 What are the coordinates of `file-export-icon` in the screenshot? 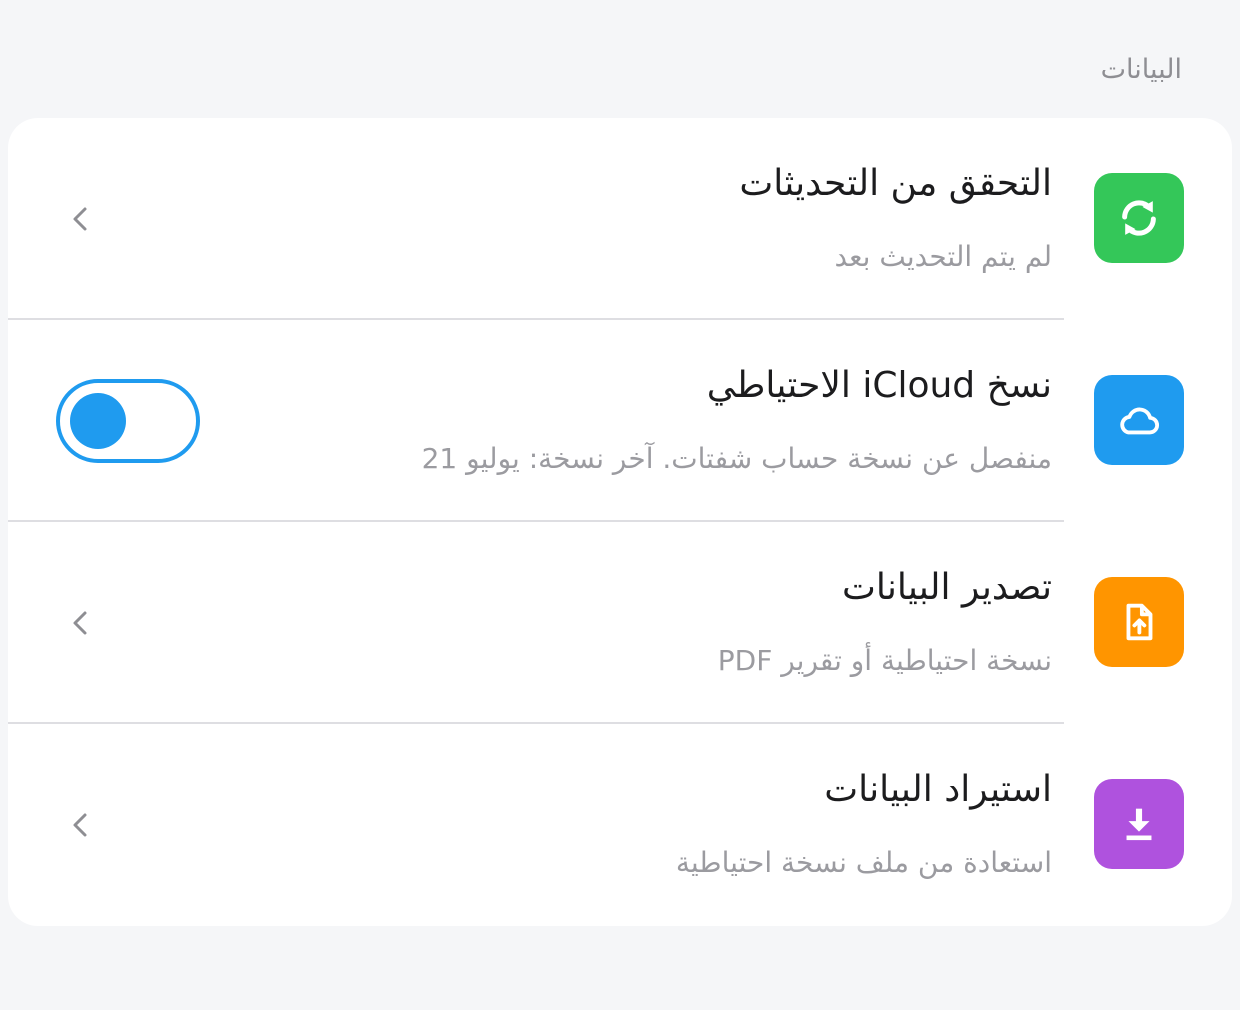 It's located at (1139, 622).